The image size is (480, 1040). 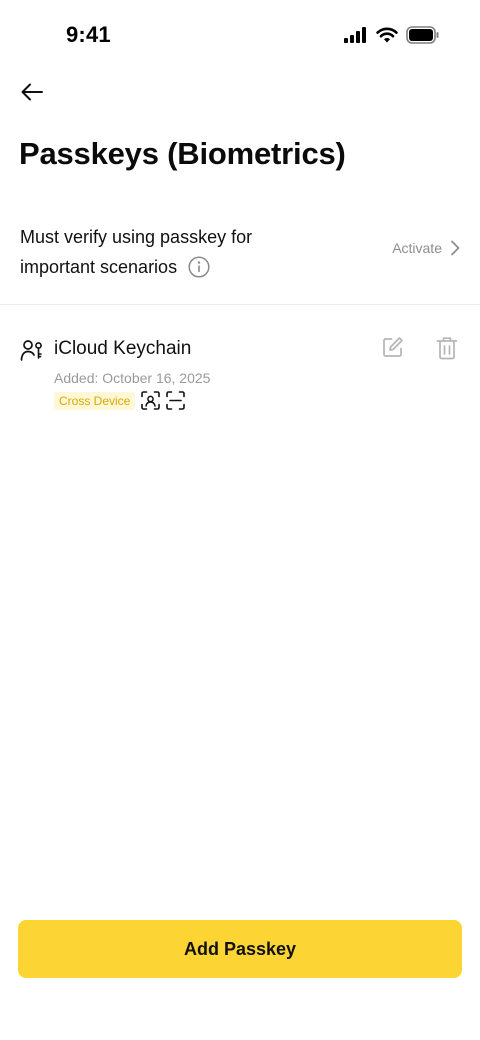 What do you see at coordinates (31, 350) in the screenshot?
I see `passkey-user-icon` at bounding box center [31, 350].